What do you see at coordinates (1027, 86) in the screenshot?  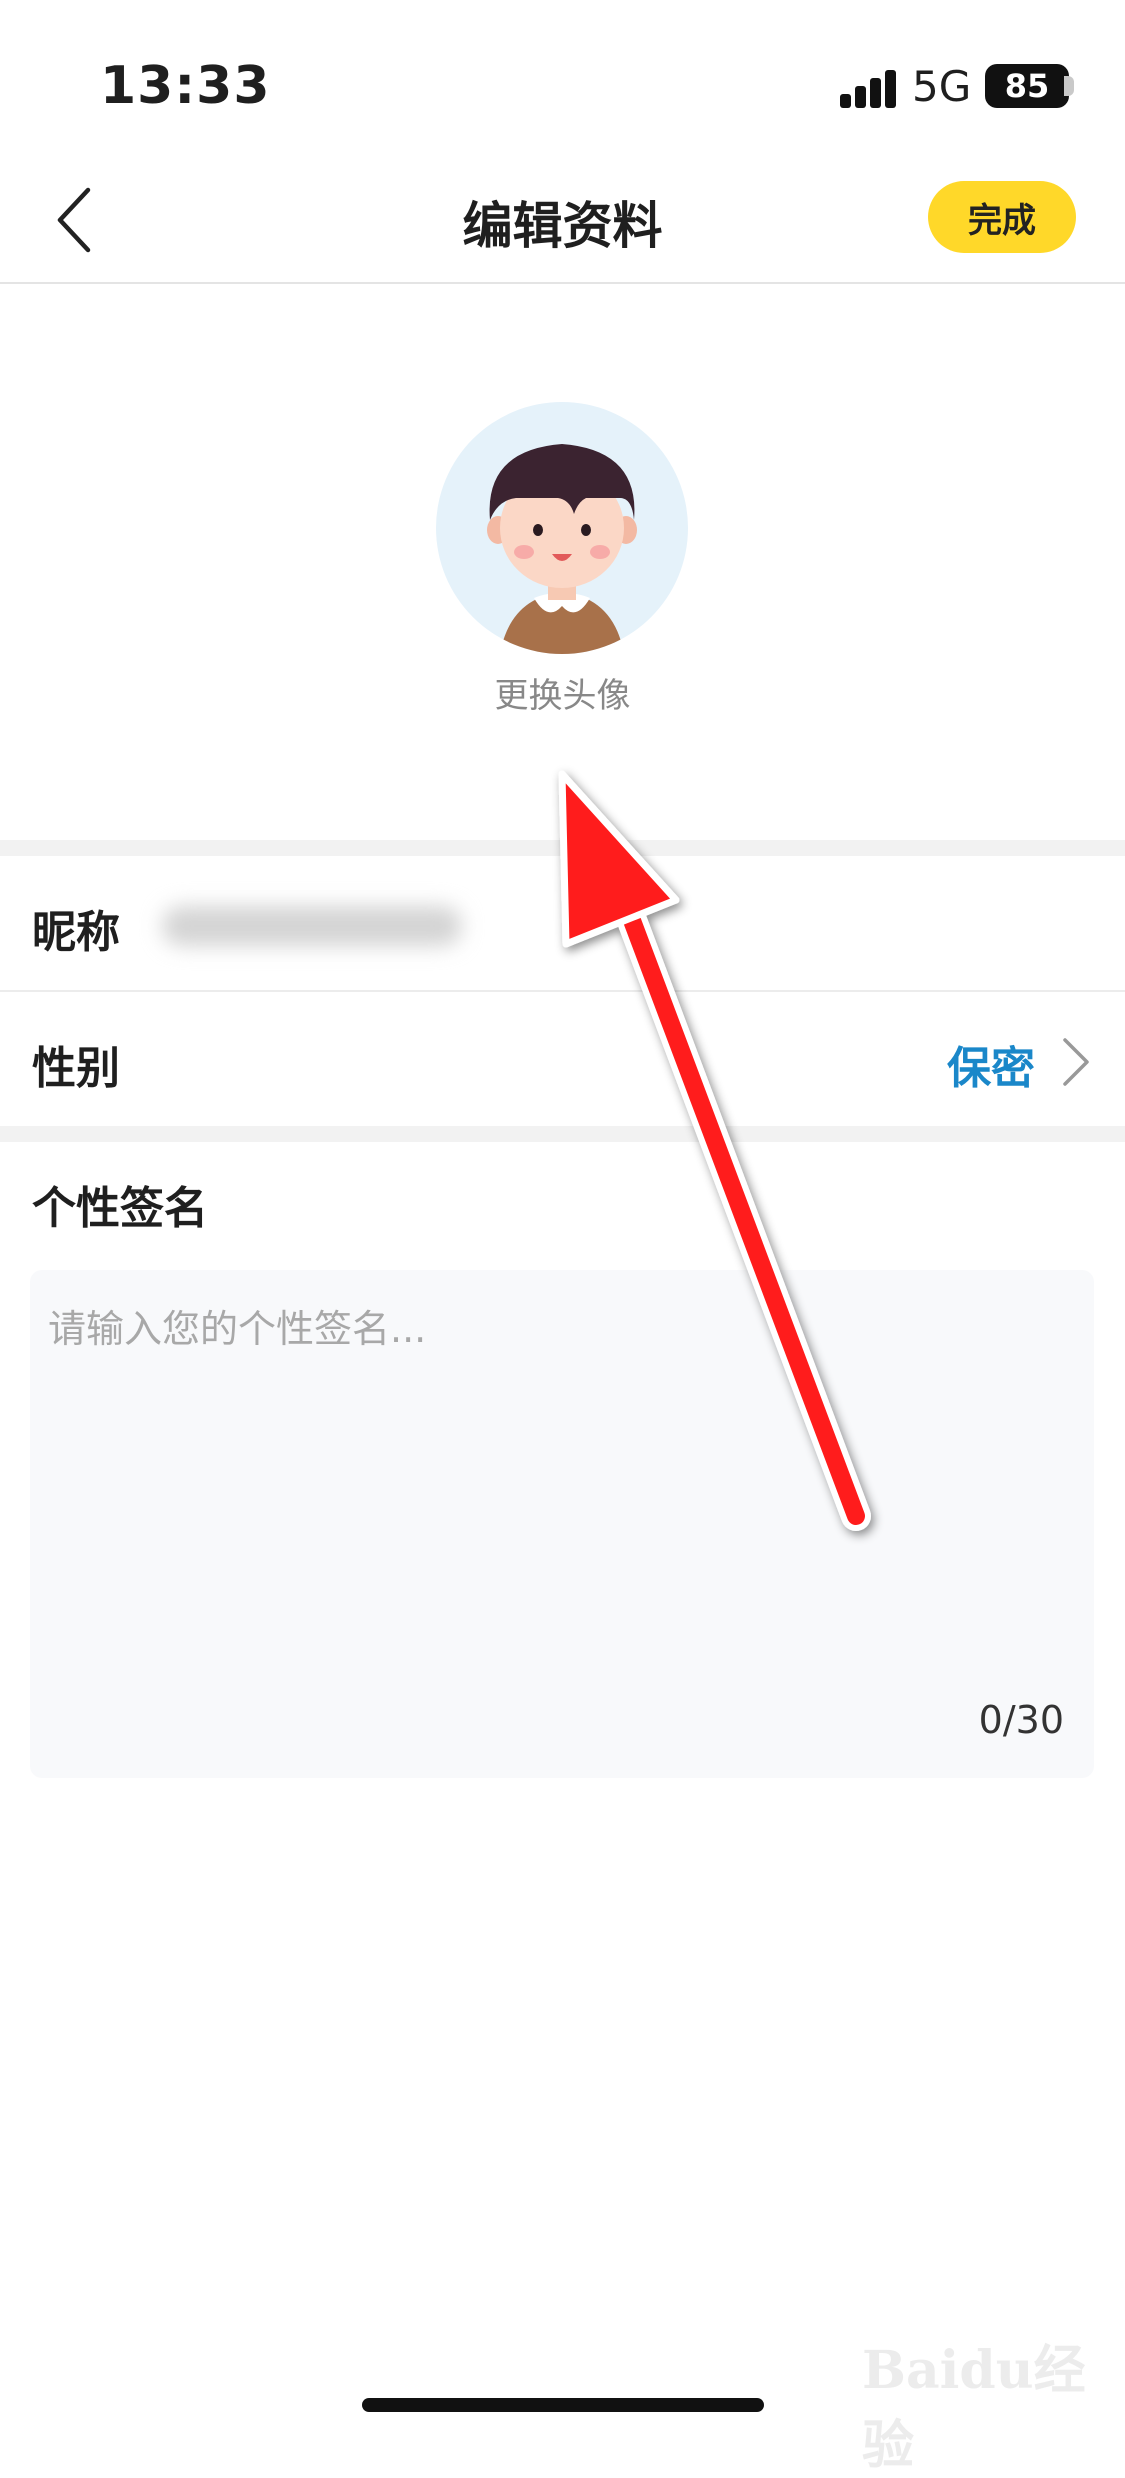 I see `battery-icon: 85` at bounding box center [1027, 86].